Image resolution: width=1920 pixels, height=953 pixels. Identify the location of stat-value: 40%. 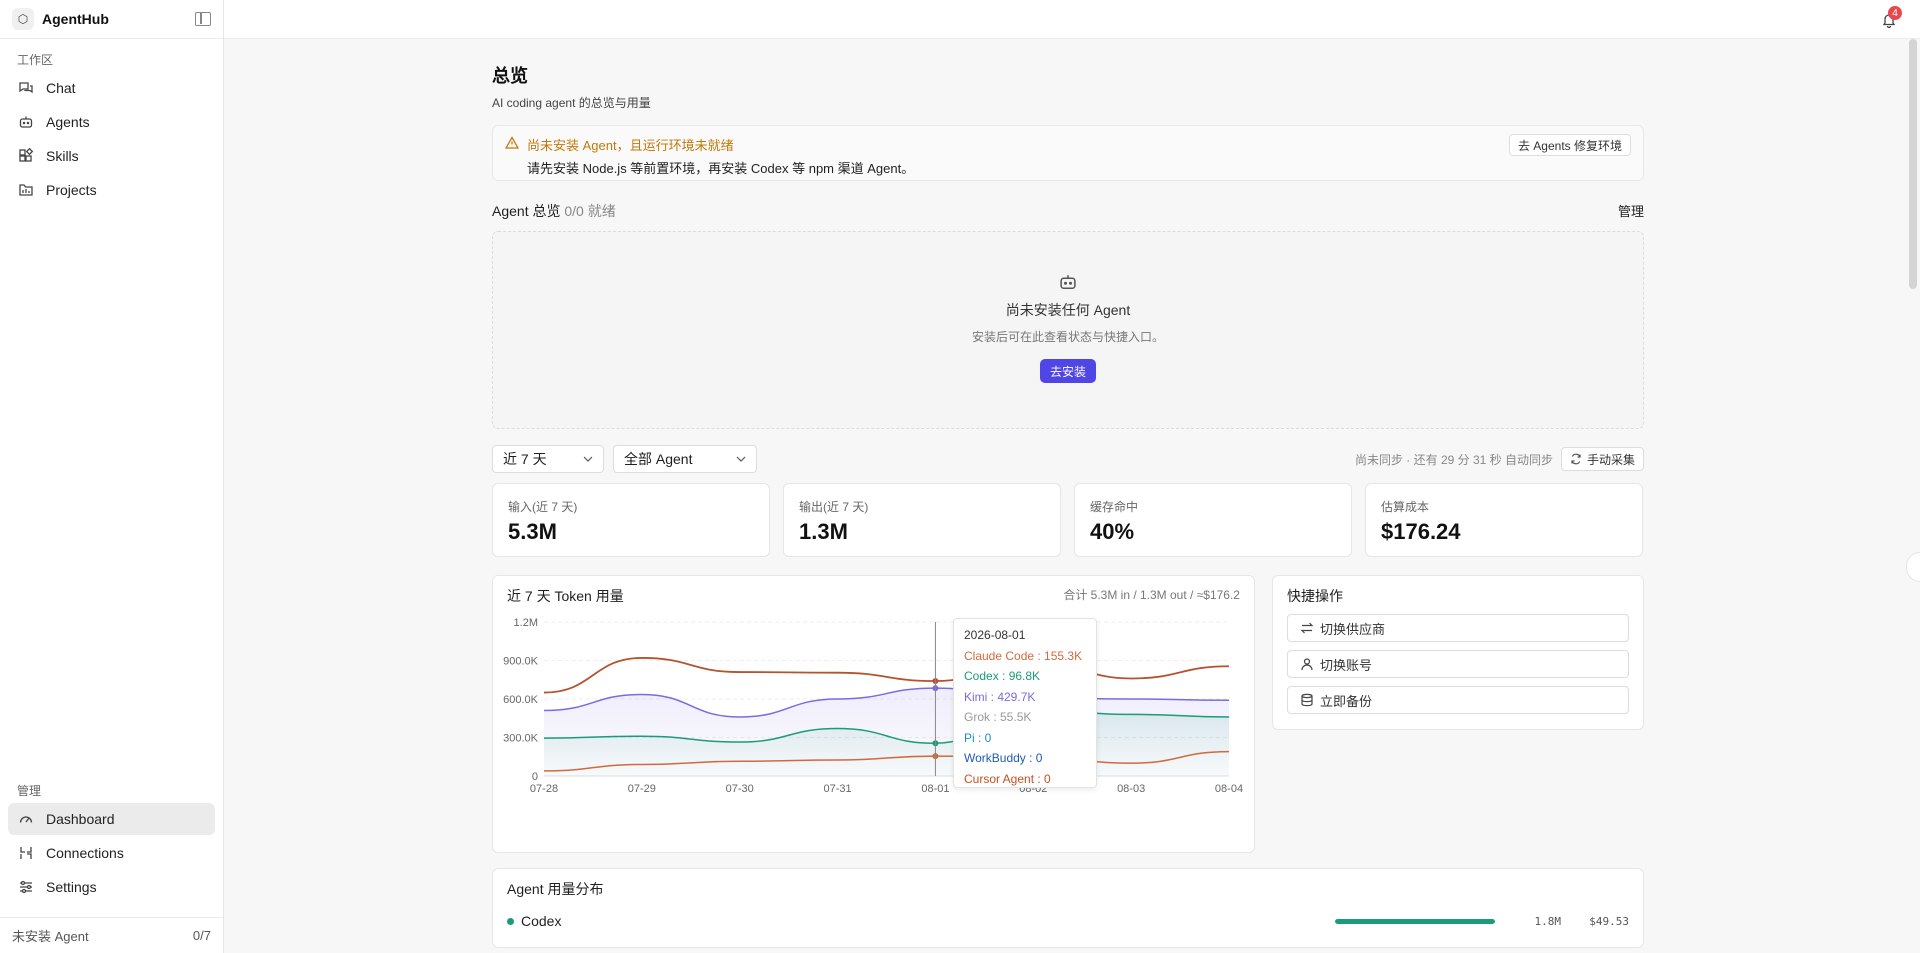
(1112, 531).